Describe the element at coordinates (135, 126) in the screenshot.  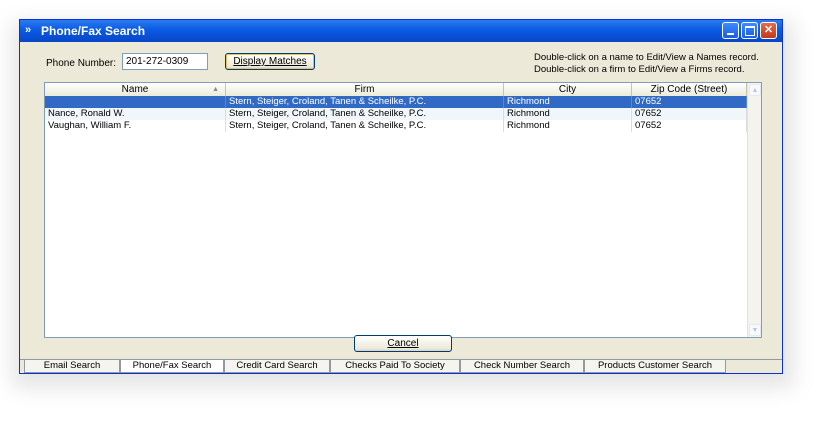
I see `cell-name: Vaughan, William F.` at that location.